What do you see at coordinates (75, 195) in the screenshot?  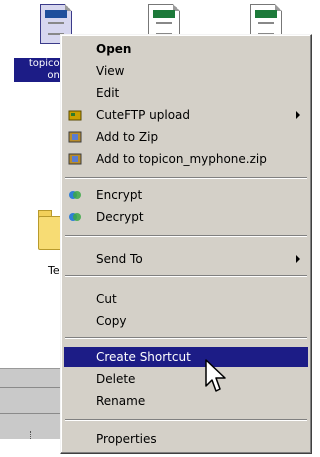 I see `encrypt-icon` at bounding box center [75, 195].